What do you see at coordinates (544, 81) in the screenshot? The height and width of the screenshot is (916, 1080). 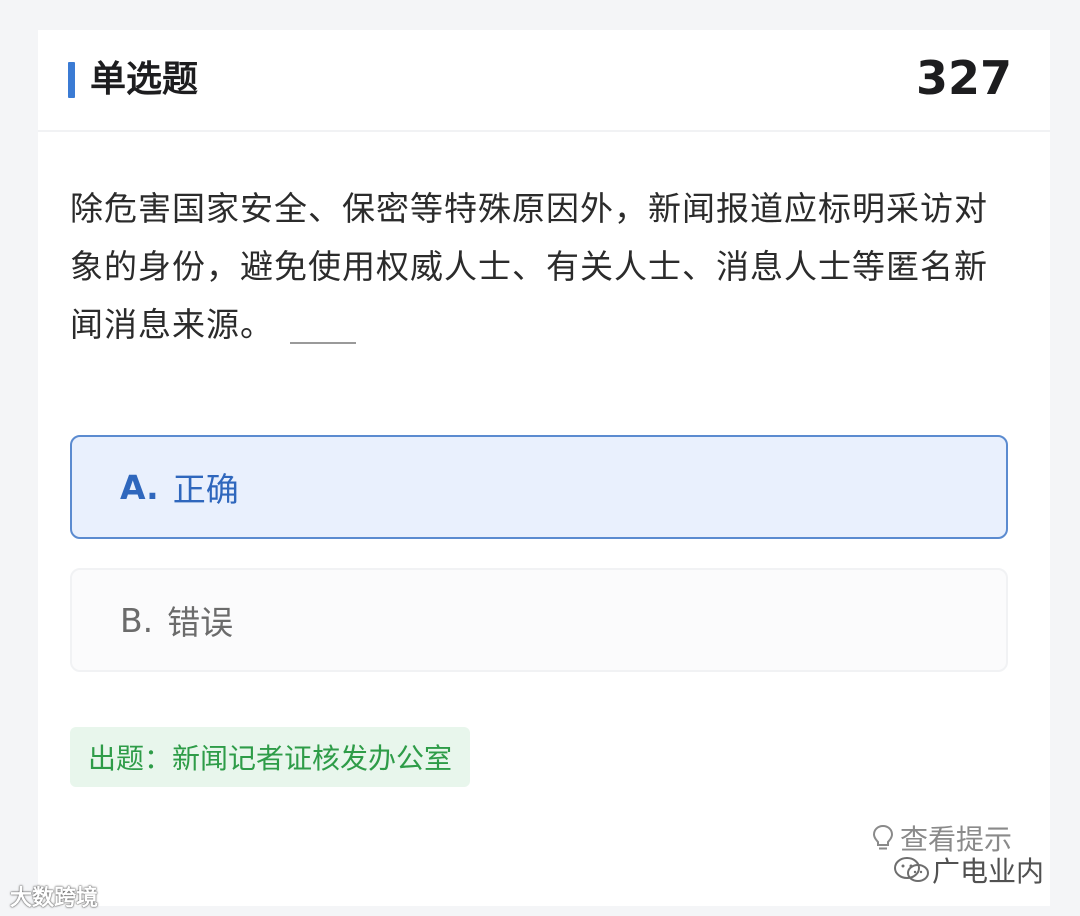 I see `card-header: 单选题 327` at bounding box center [544, 81].